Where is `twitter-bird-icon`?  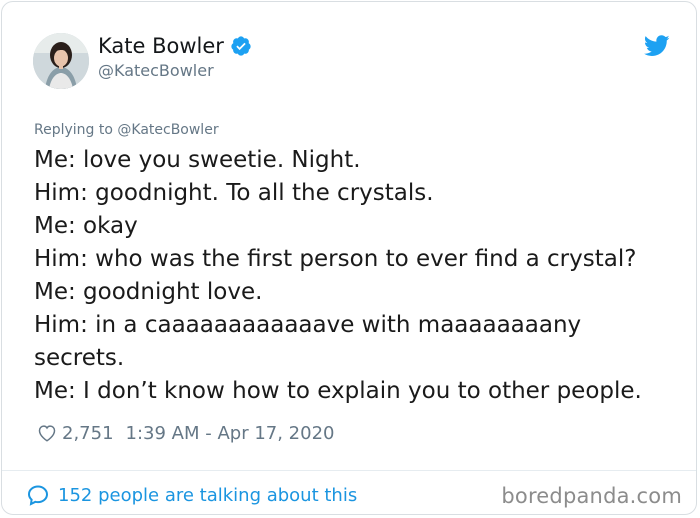
twitter-bird-icon is located at coordinates (657, 46).